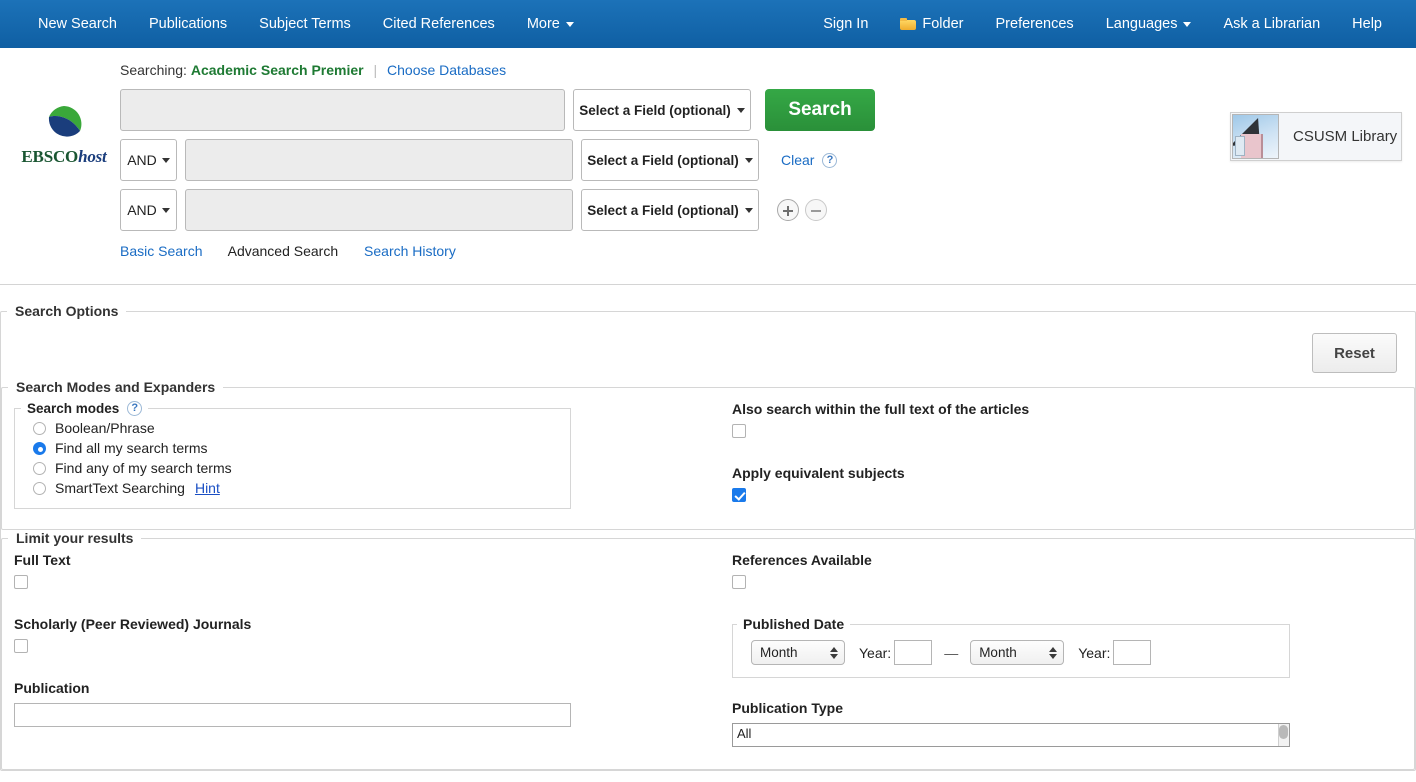 This screenshot has width=1416, height=782. Describe the element at coordinates (292, 488) in the screenshot. I see `search-mode-option-smarttext: SmartText Searching Hint` at that location.